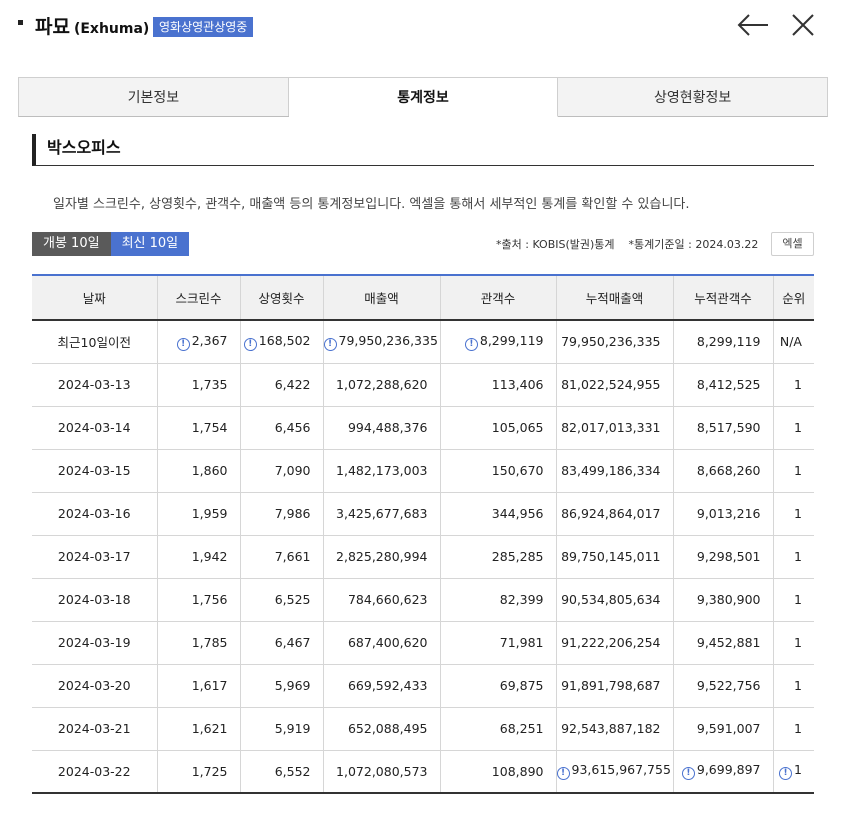  What do you see at coordinates (154, 97) in the screenshot?
I see `tab-basic-info: 기본정보` at bounding box center [154, 97].